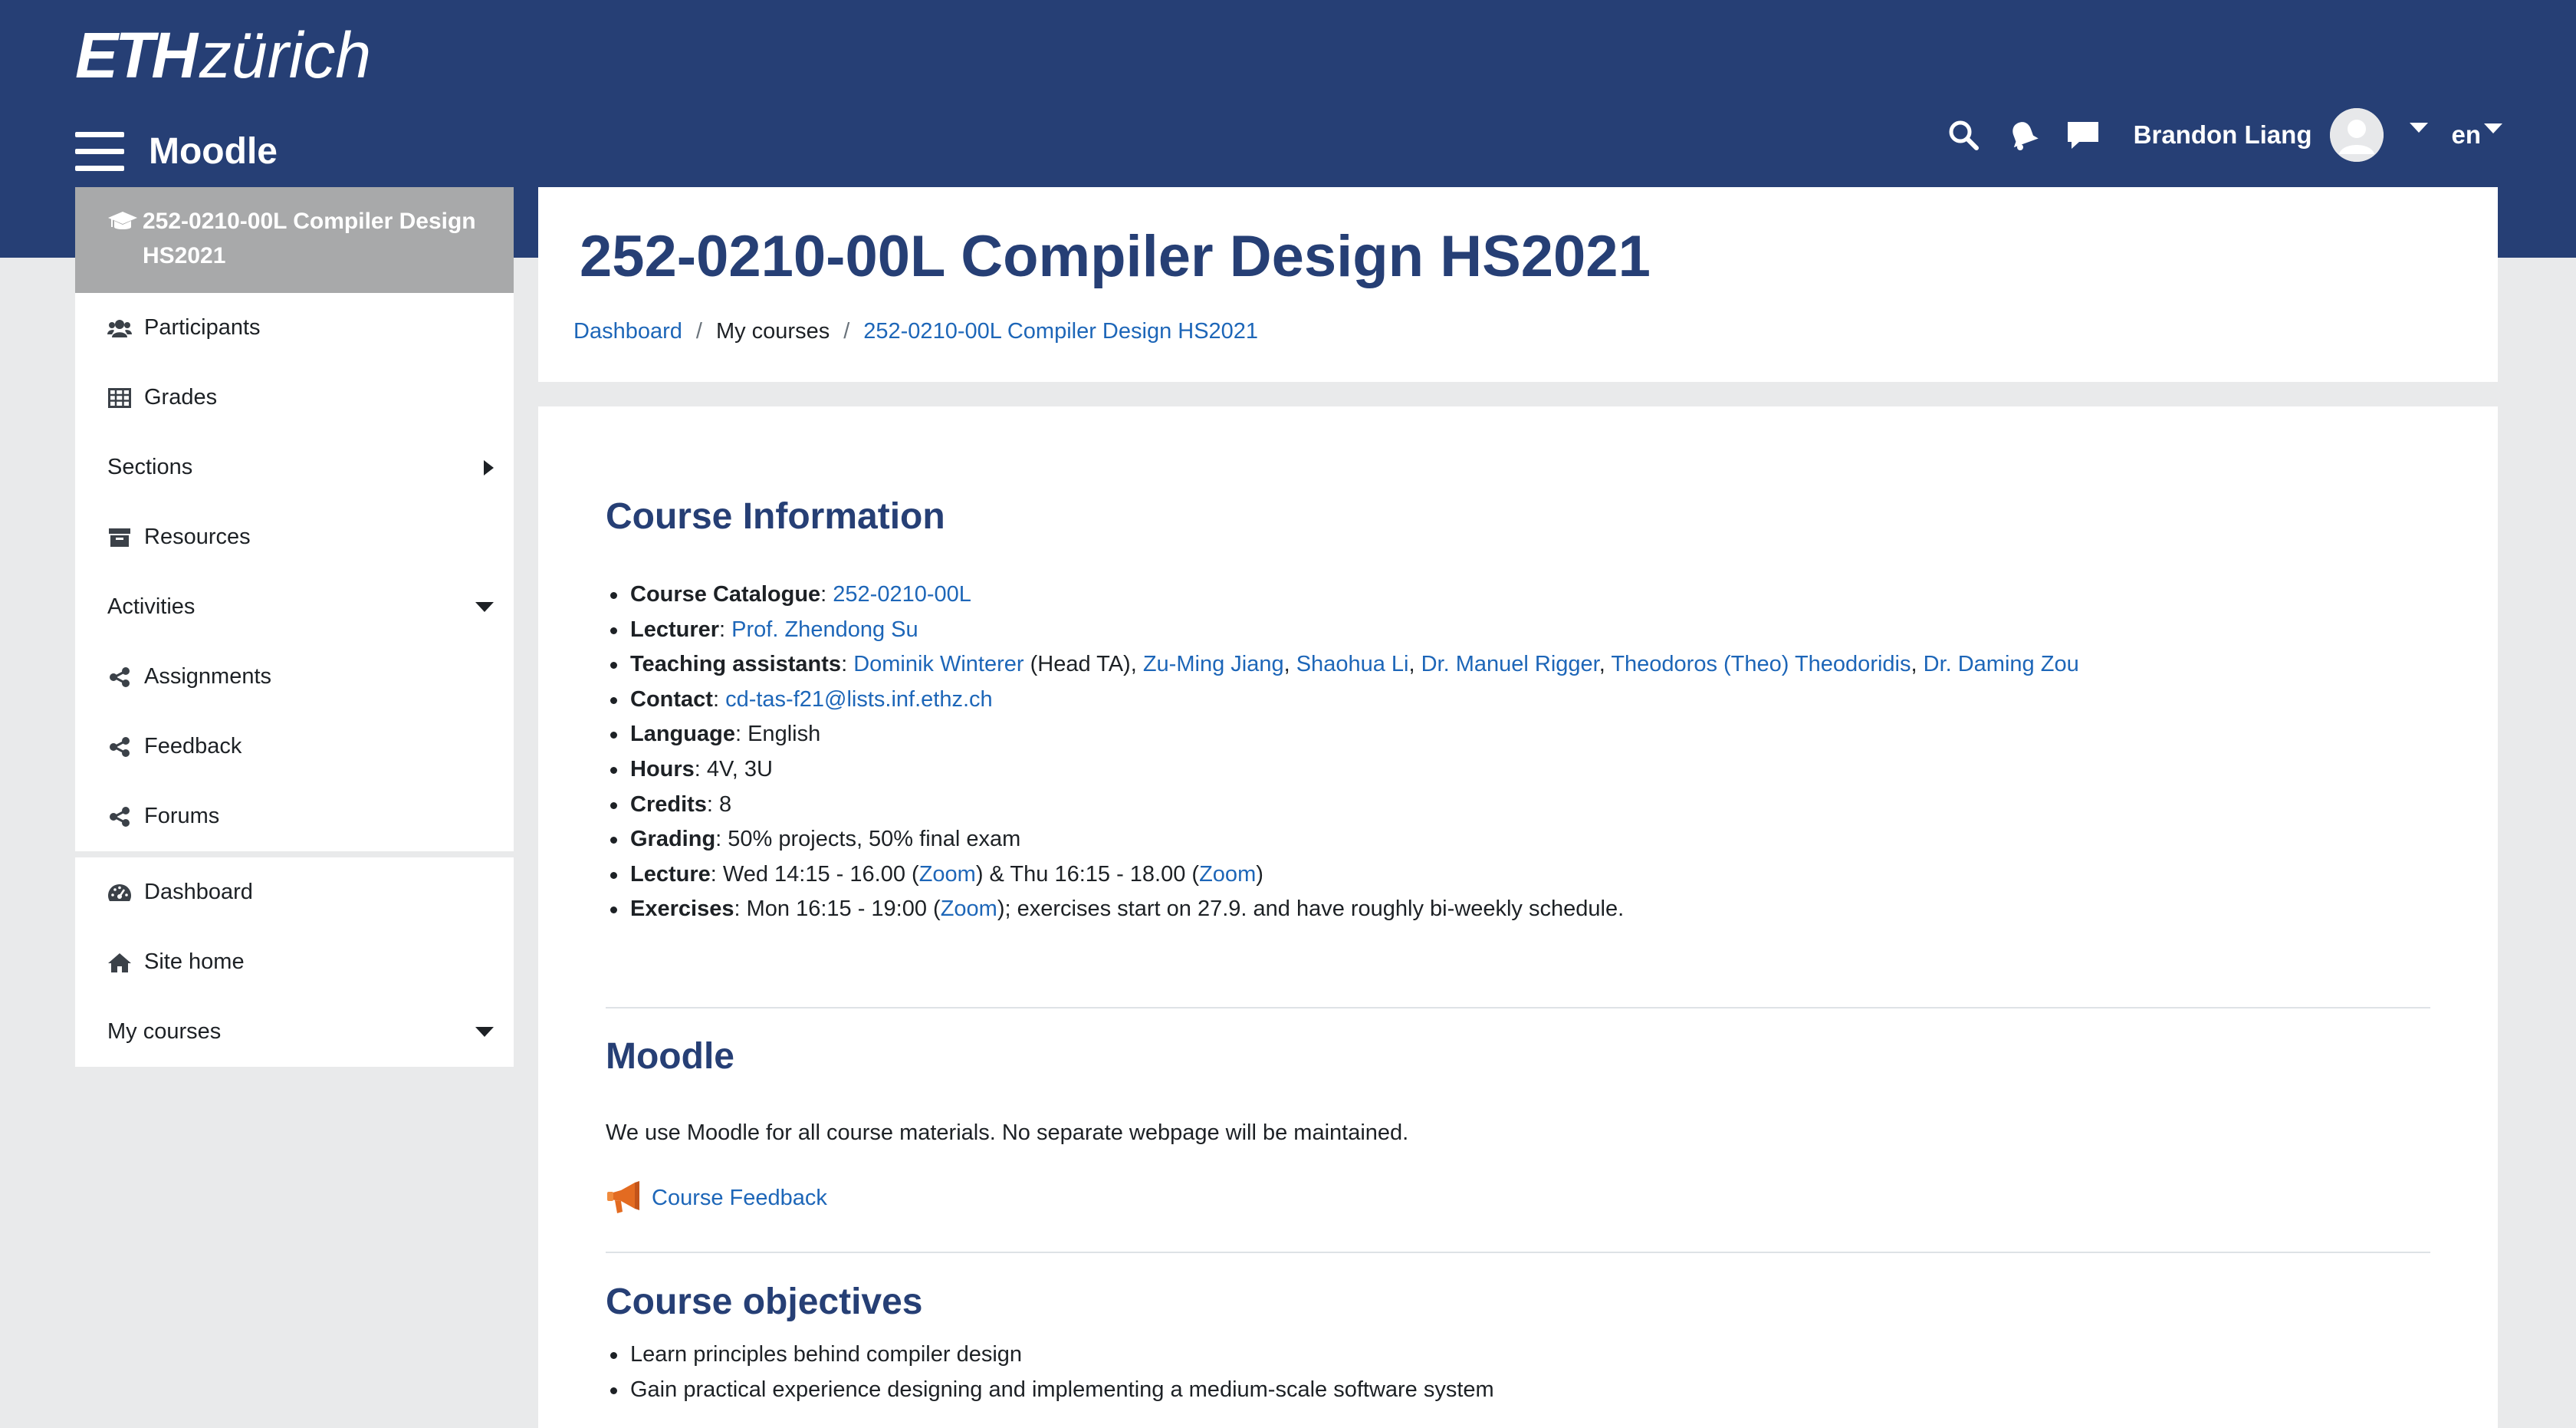  What do you see at coordinates (310, 238) in the screenshot?
I see `sidebar-course-title: 252-0210-00L Compiler Design HS2021` at bounding box center [310, 238].